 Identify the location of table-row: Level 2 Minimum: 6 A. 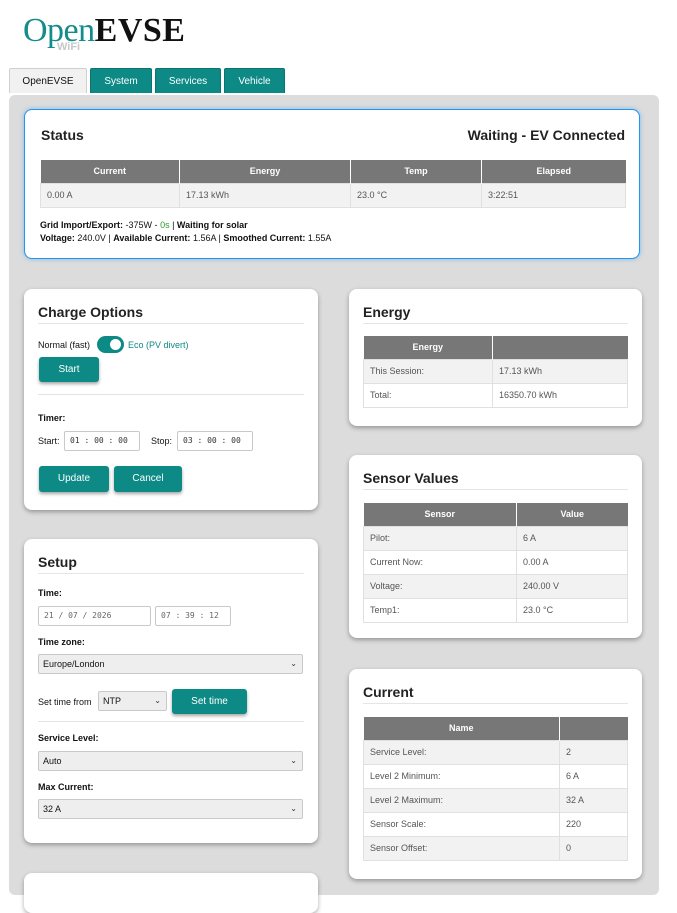
(495, 776).